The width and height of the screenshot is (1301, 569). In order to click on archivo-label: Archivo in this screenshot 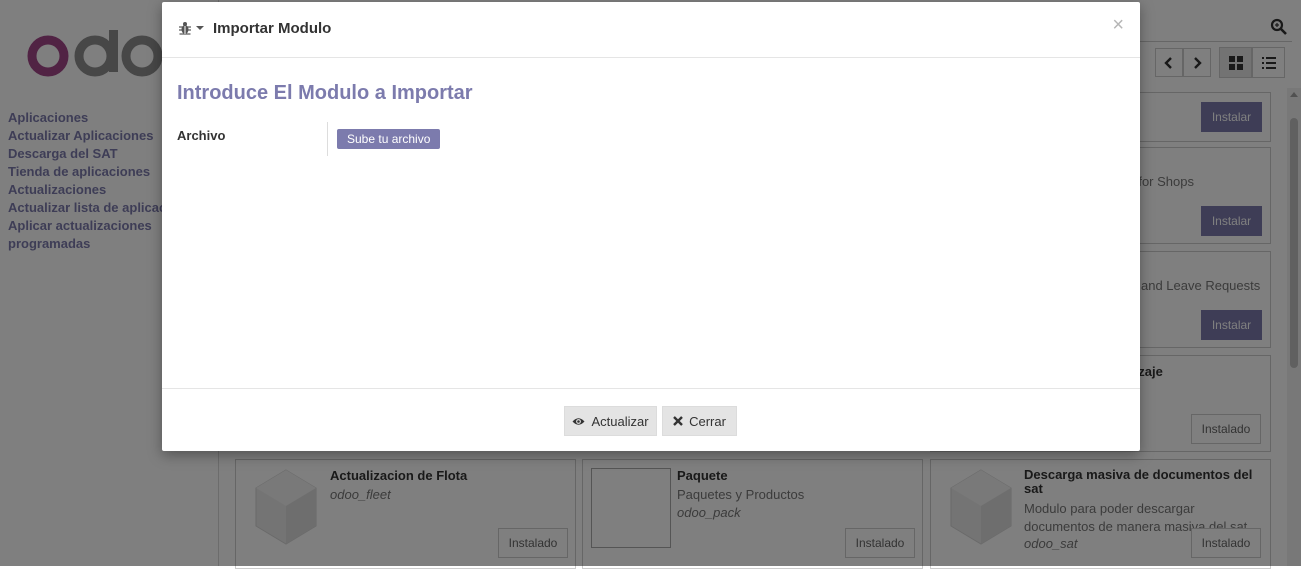, I will do `click(201, 135)`.